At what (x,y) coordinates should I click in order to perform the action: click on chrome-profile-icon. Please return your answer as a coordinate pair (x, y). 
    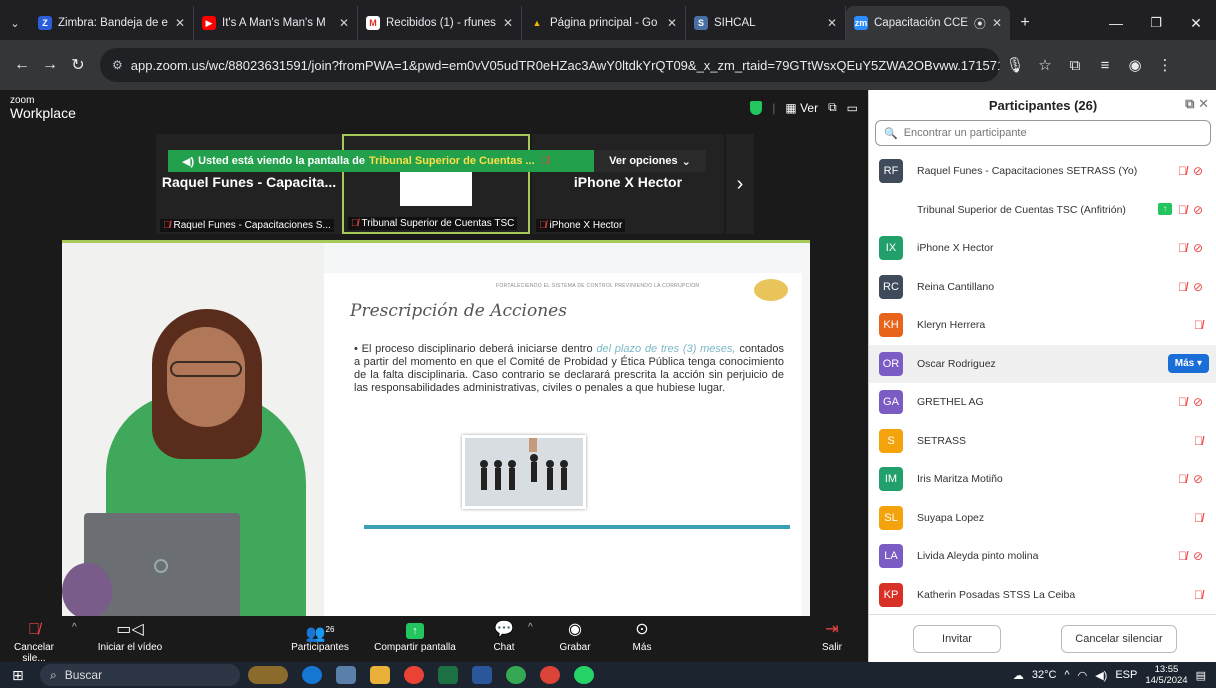
    Looking at the image, I should click on (516, 675).